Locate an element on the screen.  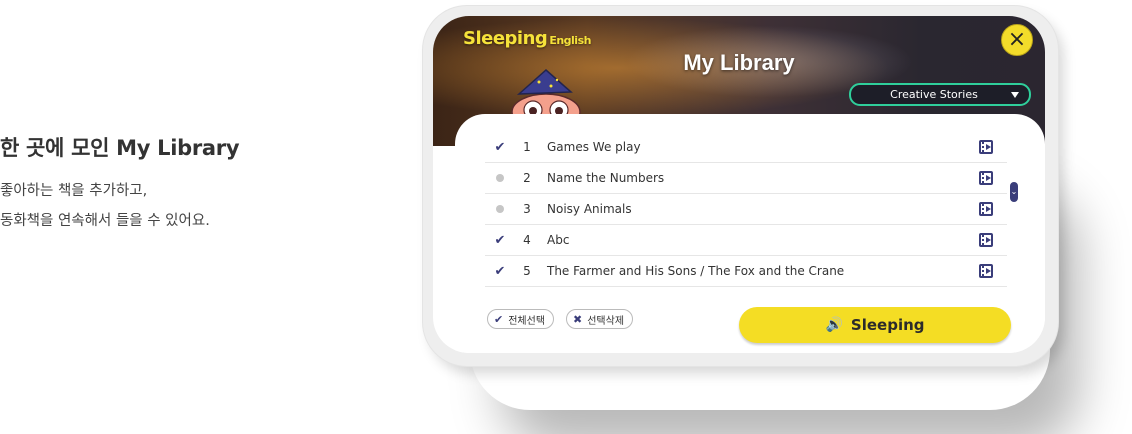
item-title: Abc is located at coordinates (558, 240).